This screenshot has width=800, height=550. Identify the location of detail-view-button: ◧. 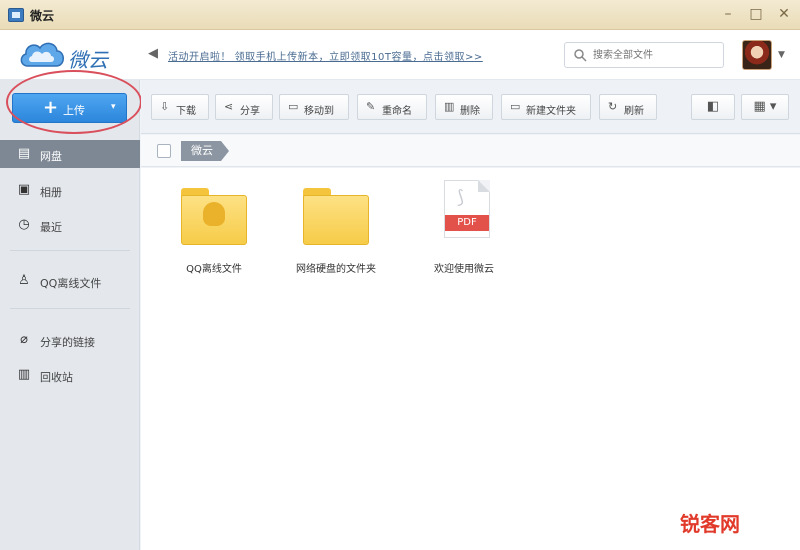
(713, 107).